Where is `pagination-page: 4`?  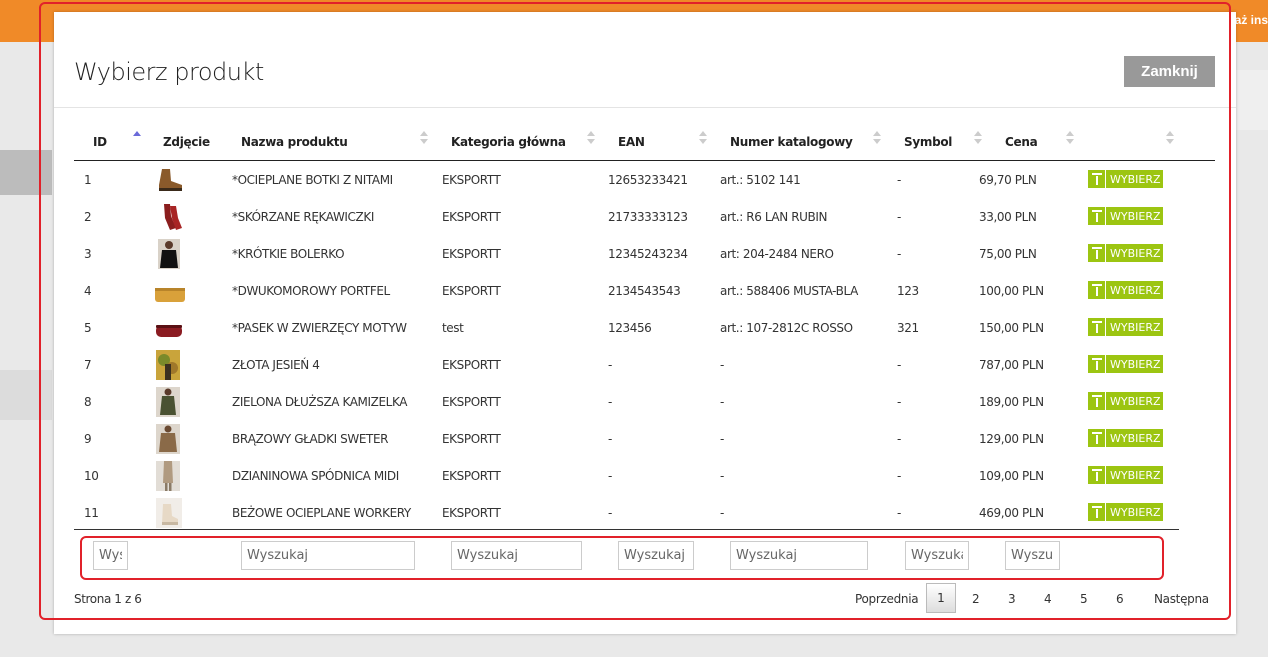 pagination-page: 4 is located at coordinates (1048, 599).